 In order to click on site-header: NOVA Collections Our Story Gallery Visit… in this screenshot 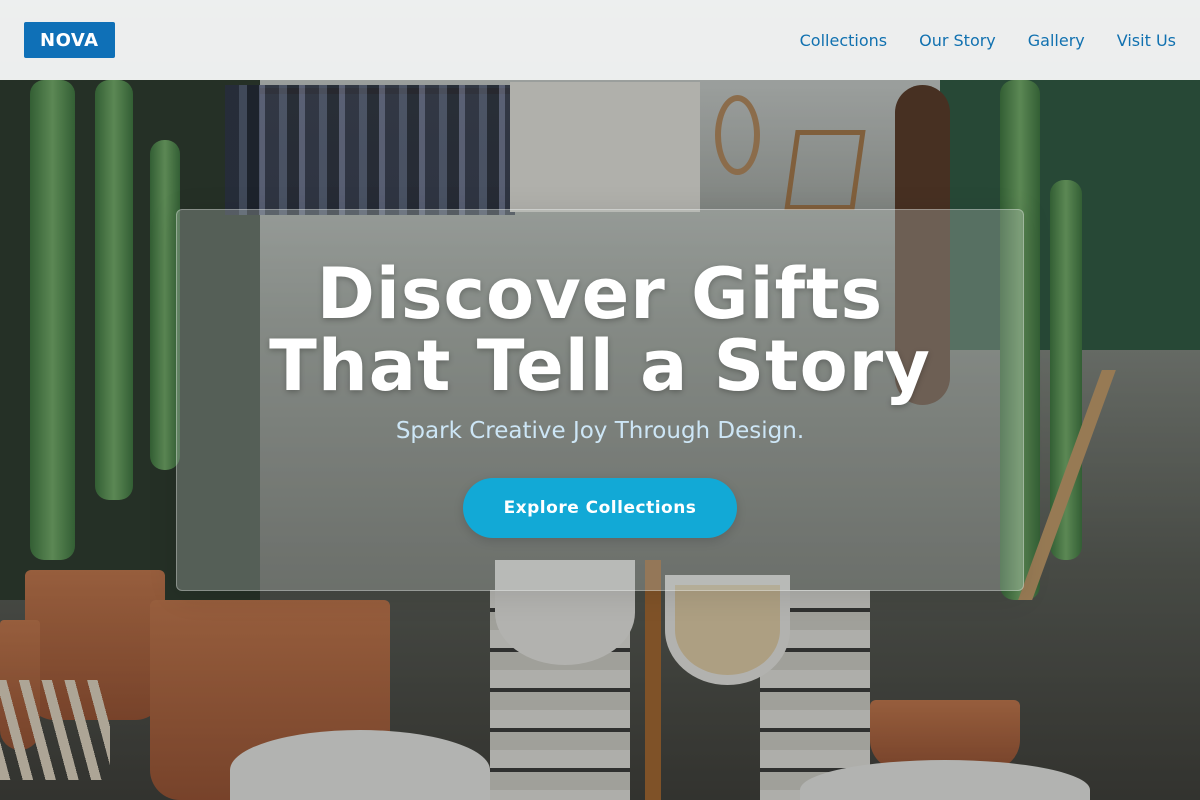, I will do `click(600, 40)`.